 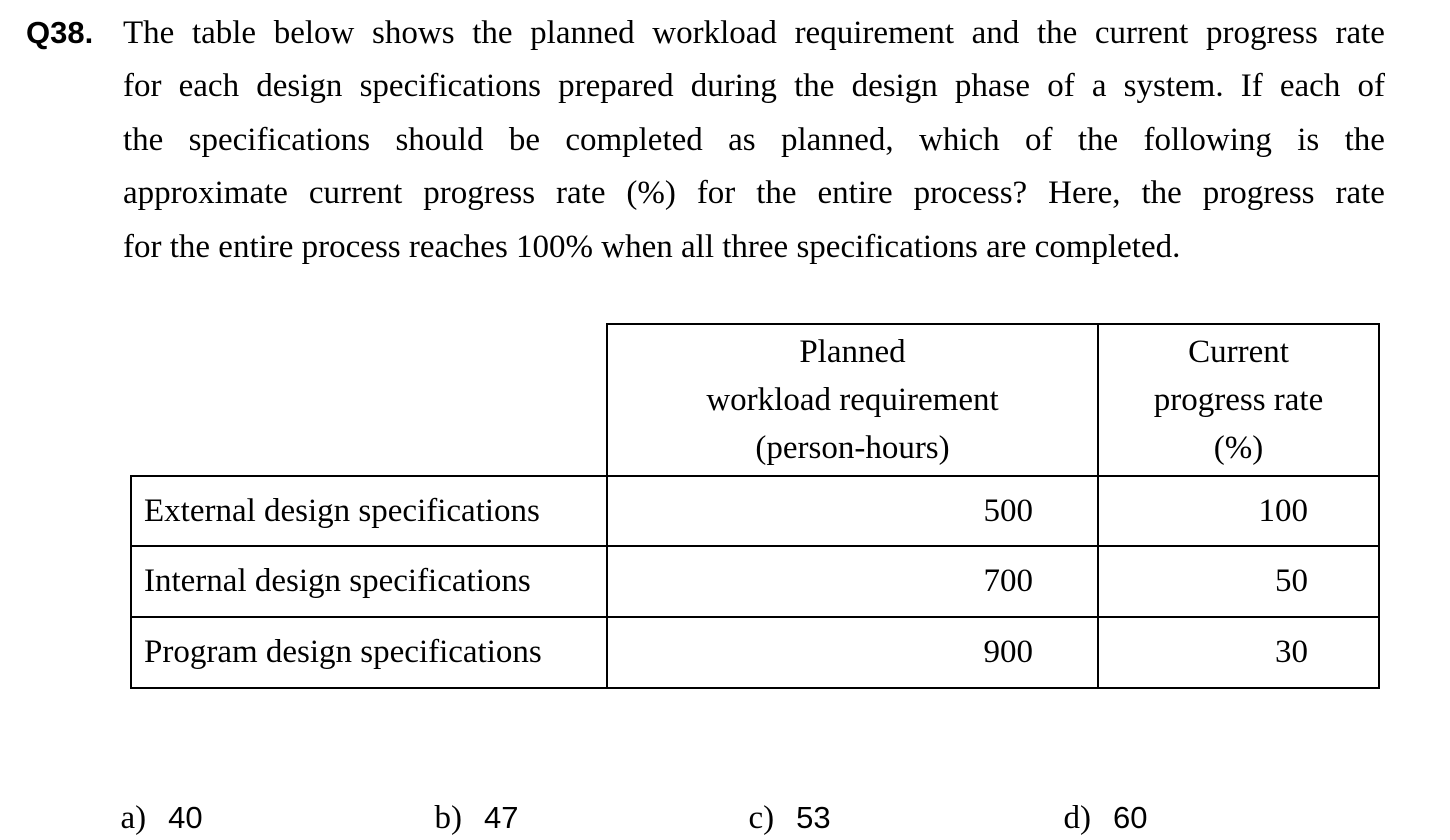 I want to click on question-word: workload, so click(x=714, y=33).